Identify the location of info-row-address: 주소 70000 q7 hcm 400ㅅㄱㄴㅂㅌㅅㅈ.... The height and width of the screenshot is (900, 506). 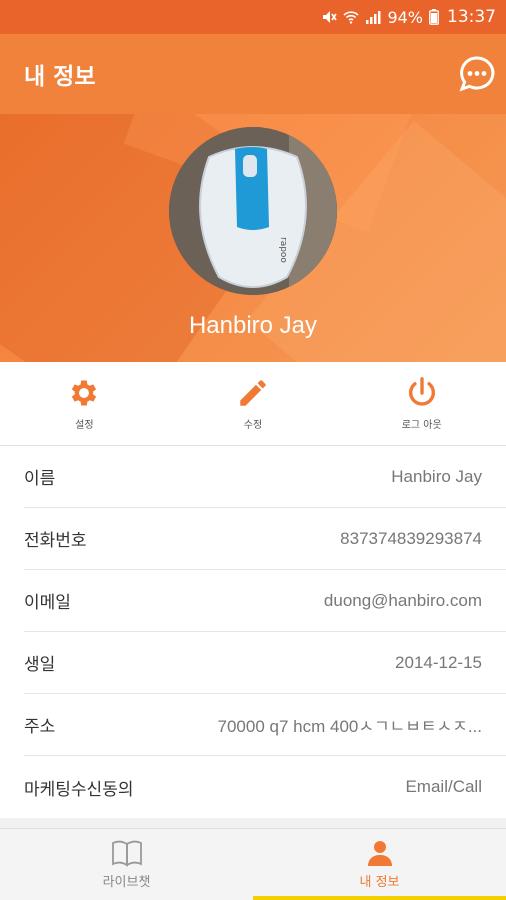
(265, 725).